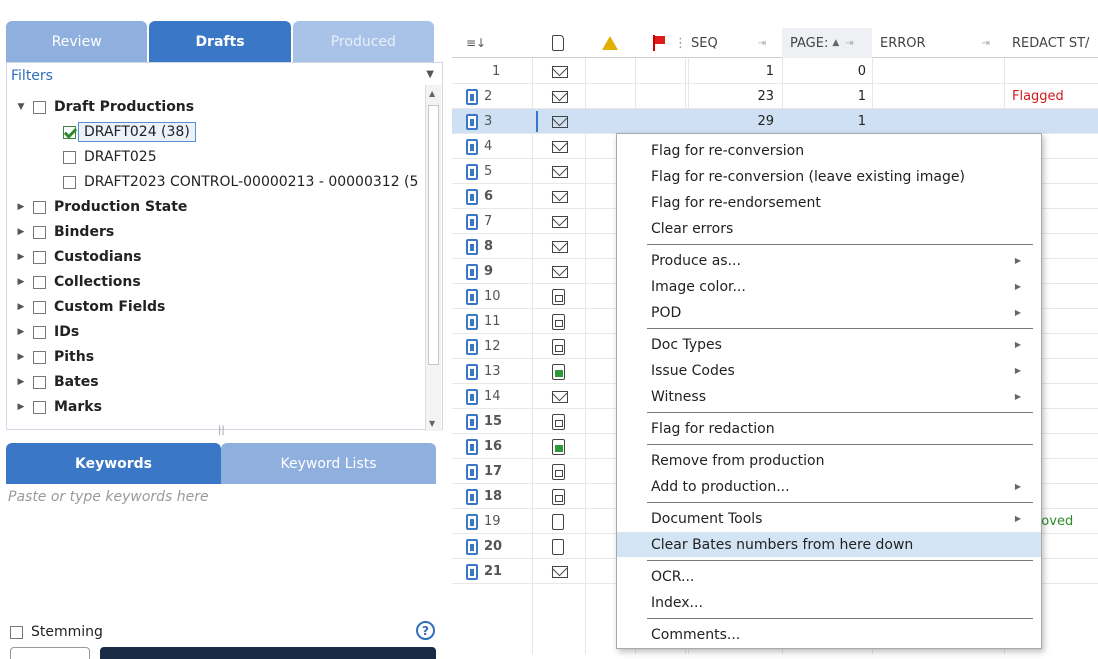 The height and width of the screenshot is (659, 1098). Describe the element at coordinates (57, 382) in the screenshot. I see `tree-item: ▶ Bates` at that location.